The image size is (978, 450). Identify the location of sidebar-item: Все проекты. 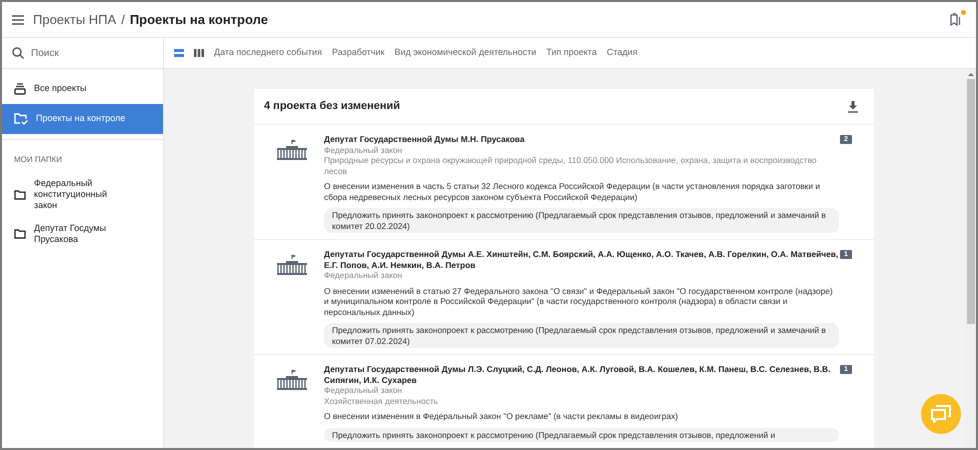
(82, 89).